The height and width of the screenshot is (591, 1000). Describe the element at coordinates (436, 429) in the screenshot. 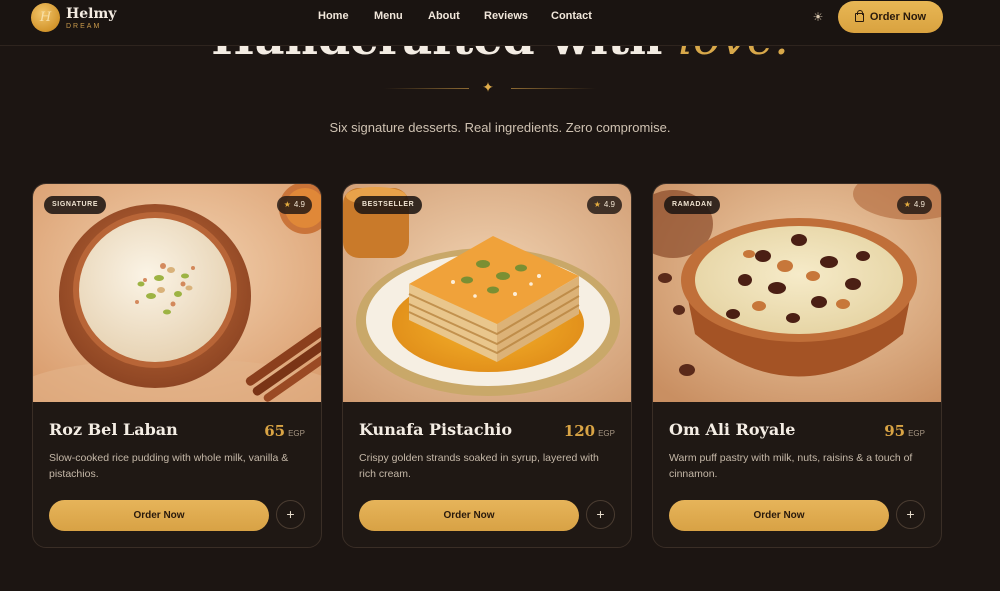

I see `dessert-name: Kunafa Pistachio` at that location.